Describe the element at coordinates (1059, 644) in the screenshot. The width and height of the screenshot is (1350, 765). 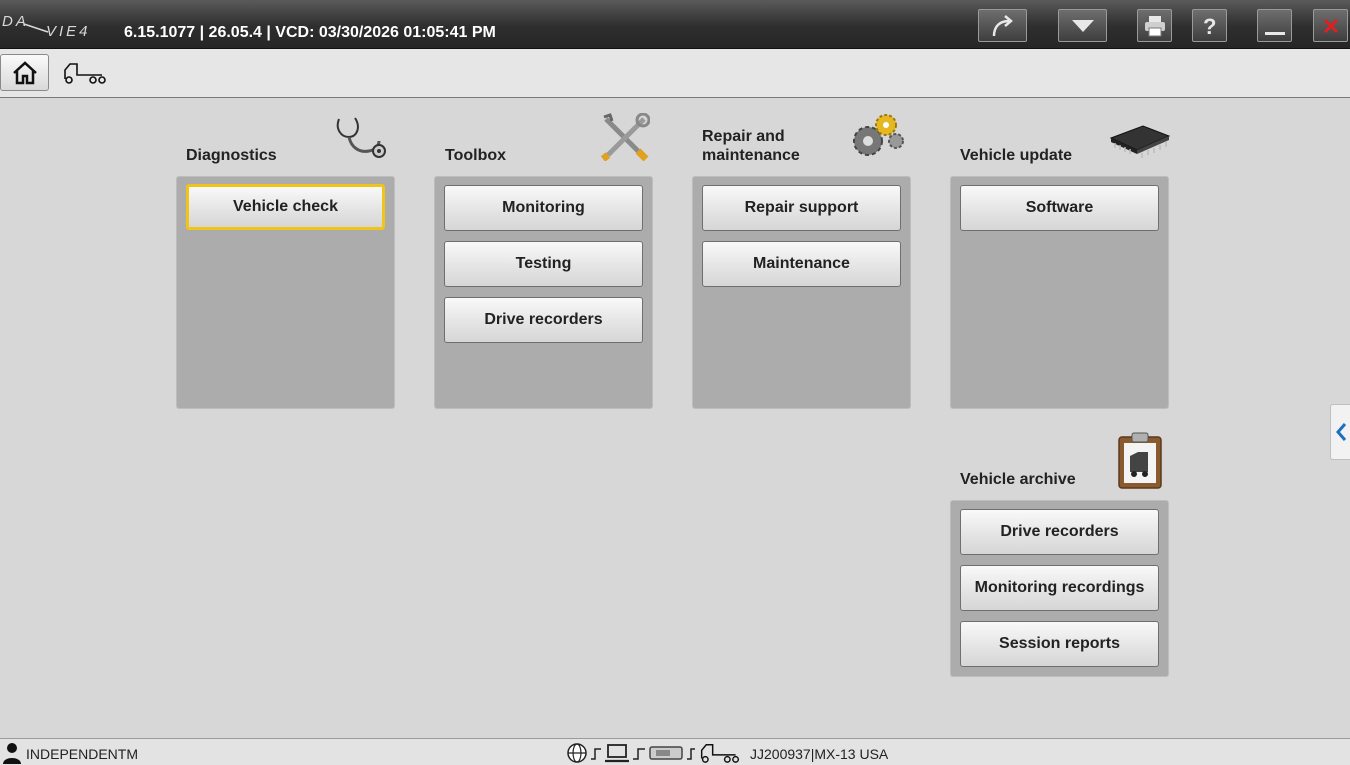
I see `session-reports-button: Session reports` at that location.